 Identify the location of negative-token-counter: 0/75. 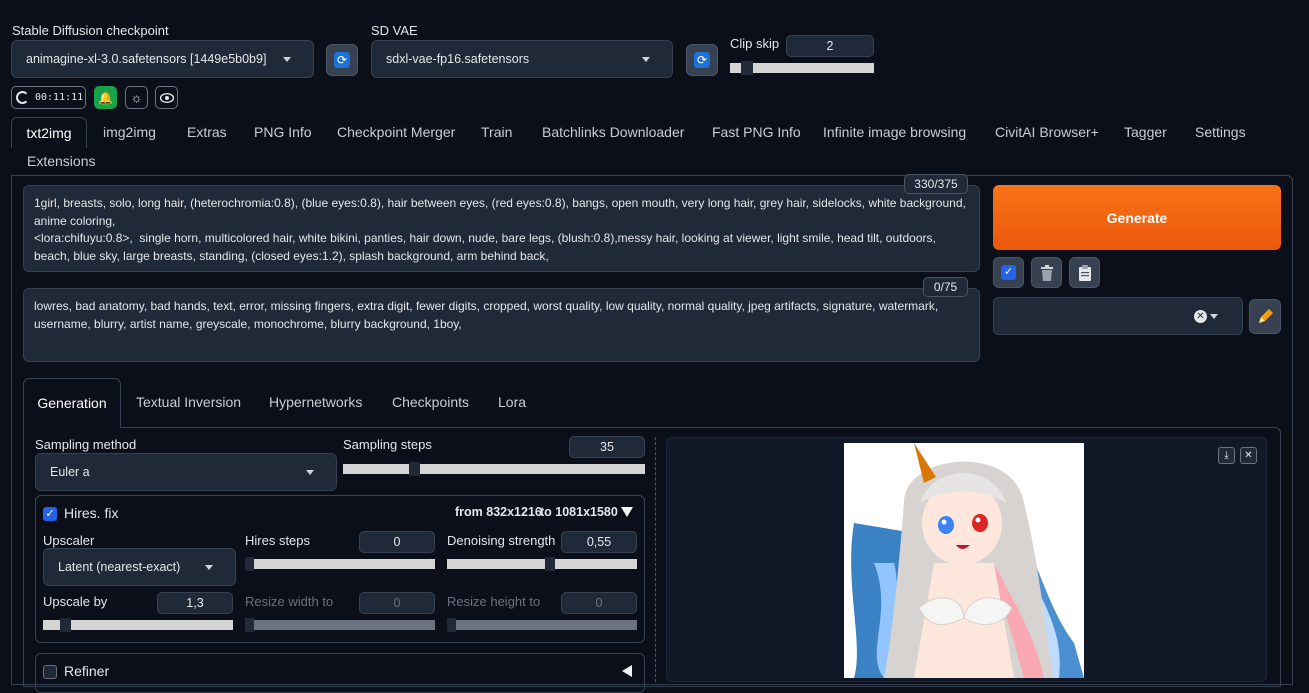
(945, 287).